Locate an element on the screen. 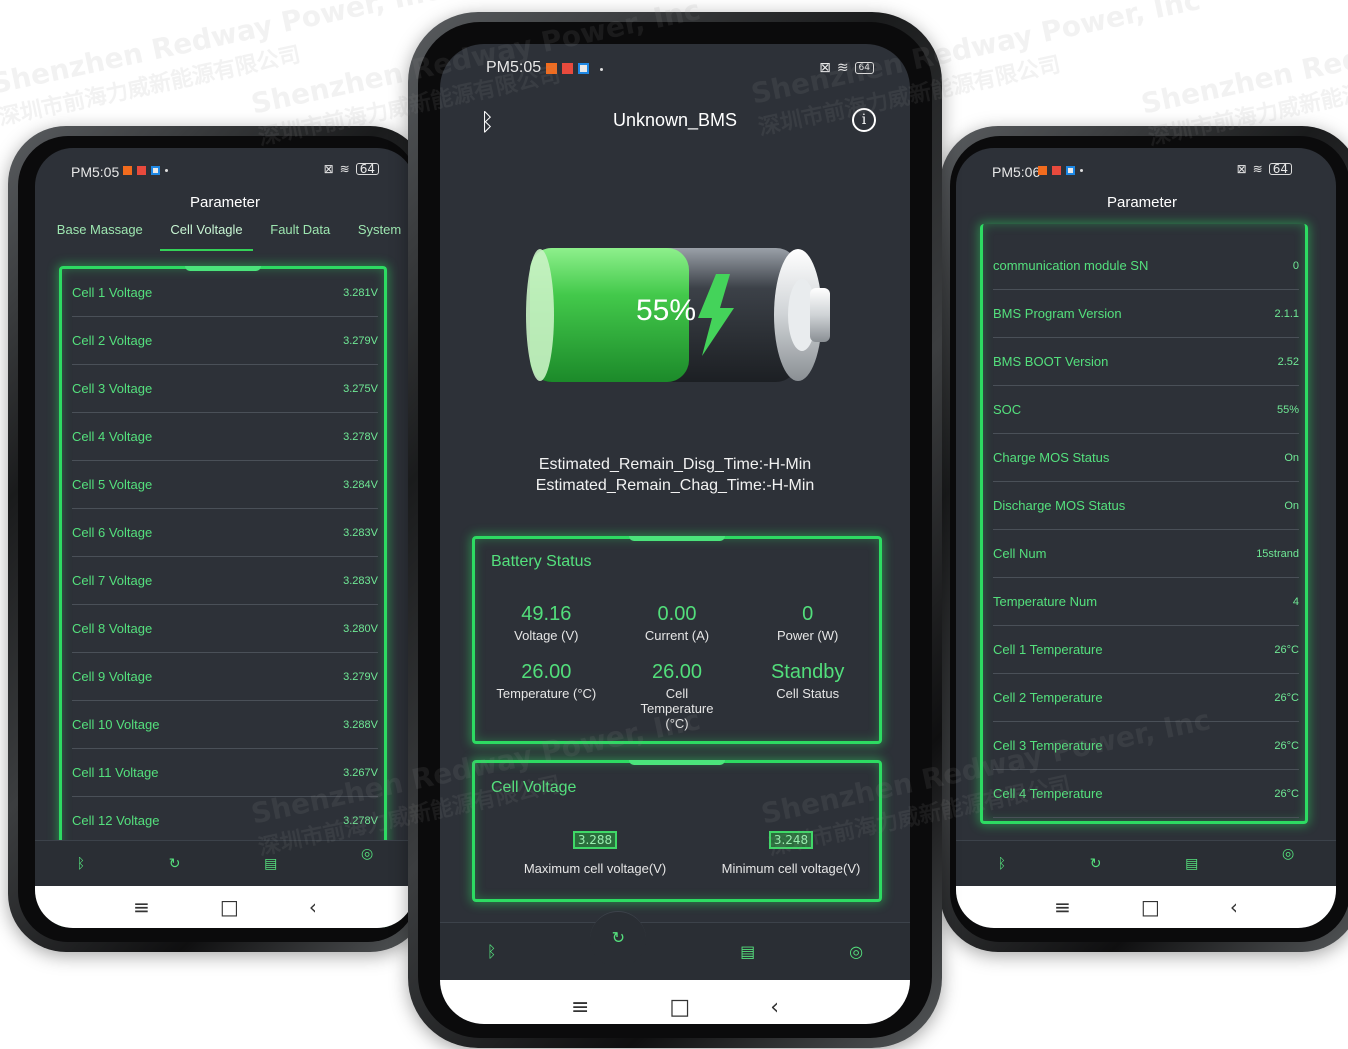 Image resolution: width=1348 pixels, height=1049 pixels. row-label: Cell 4 Temperature is located at coordinates (1048, 793).